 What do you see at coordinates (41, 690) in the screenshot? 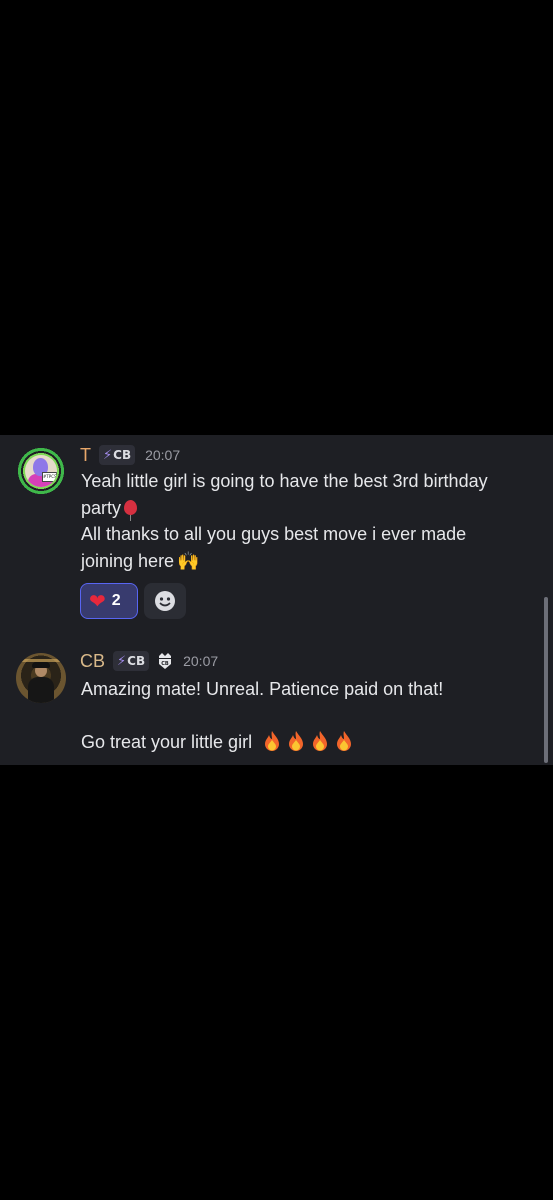
I see `avatar-person-body` at bounding box center [41, 690].